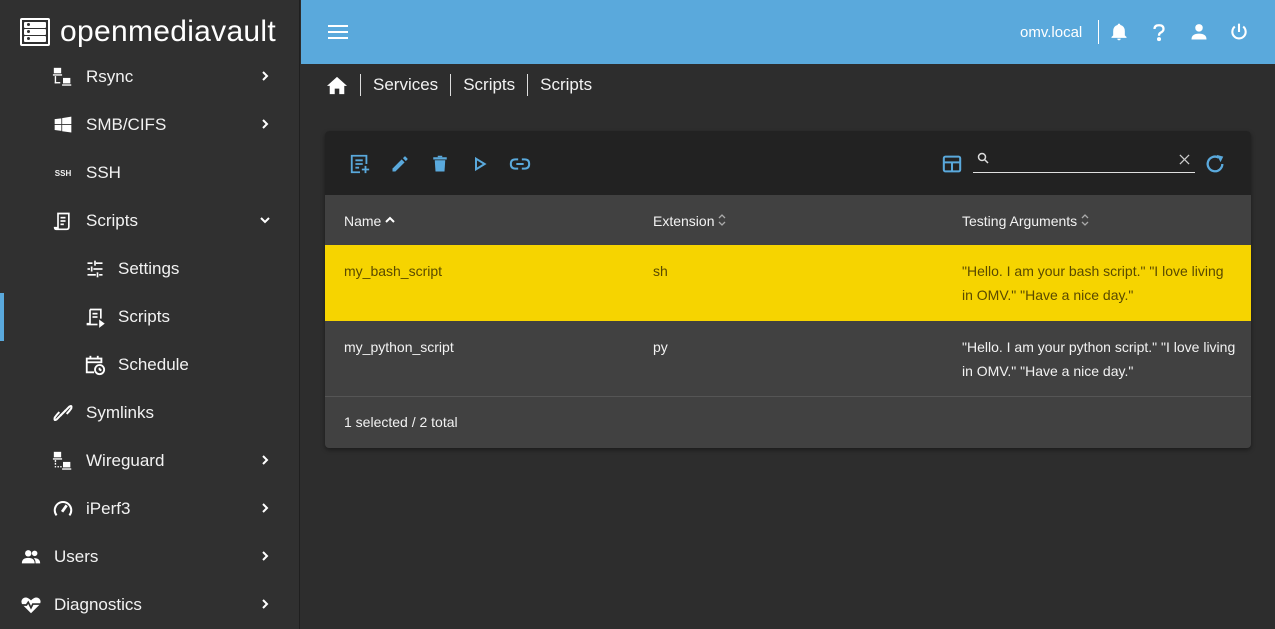  What do you see at coordinates (459, 85) in the screenshot?
I see `breadcrumb: Services Scripts Scripts` at bounding box center [459, 85].